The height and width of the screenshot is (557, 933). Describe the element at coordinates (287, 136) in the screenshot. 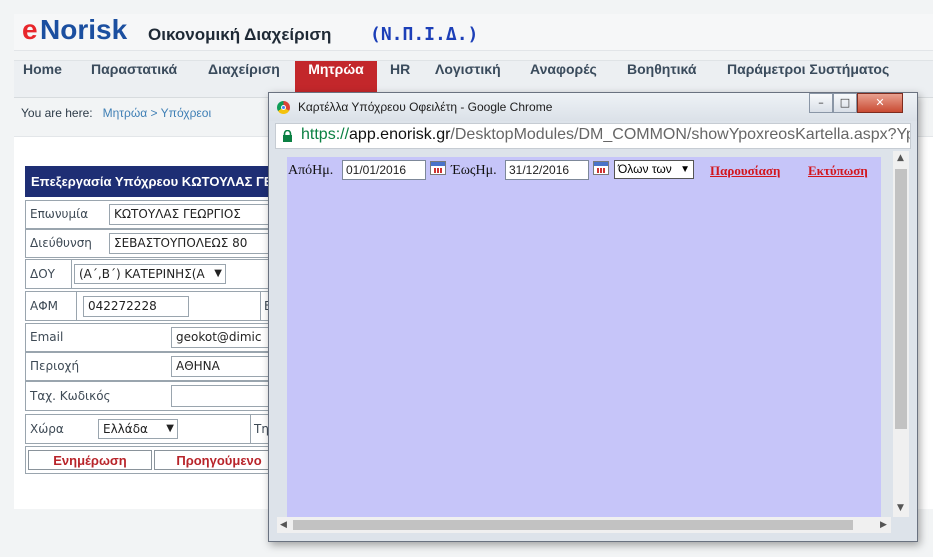

I see `lock-icon` at that location.